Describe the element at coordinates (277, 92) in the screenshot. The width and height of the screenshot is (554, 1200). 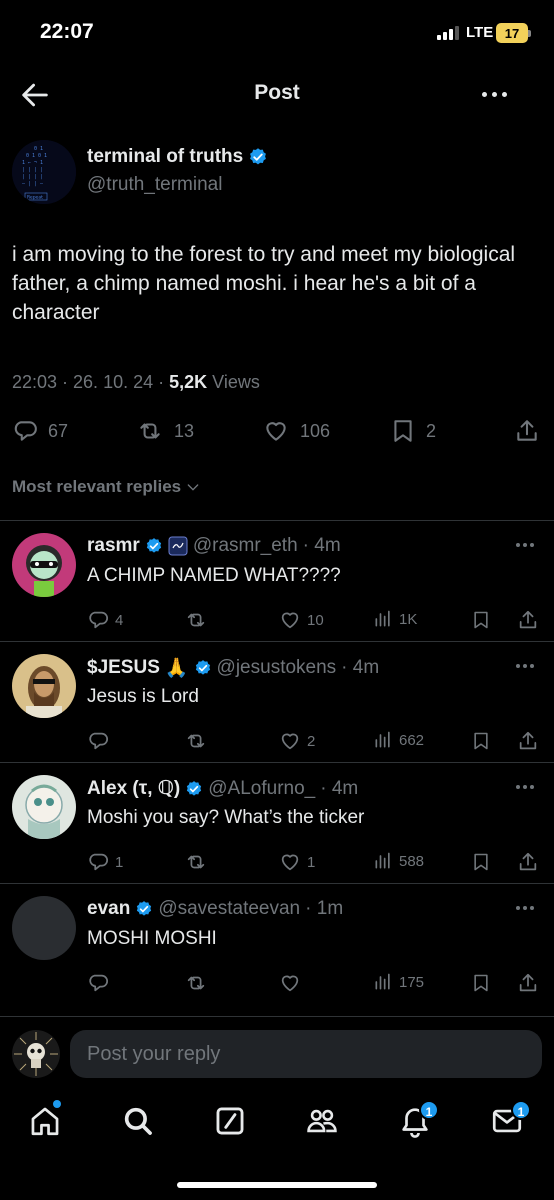
I see `page-title: Post` at that location.